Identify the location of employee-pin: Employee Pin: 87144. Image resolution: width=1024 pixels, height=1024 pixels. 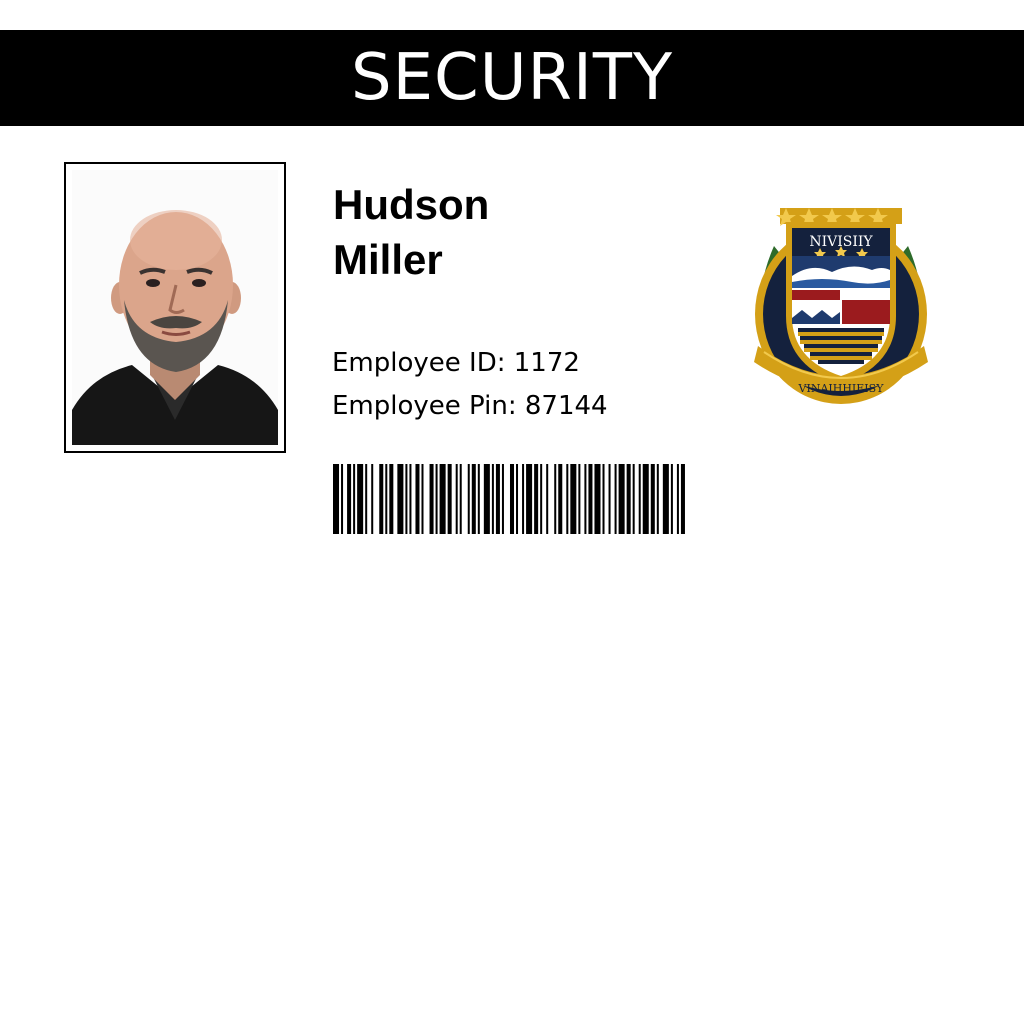
(470, 406).